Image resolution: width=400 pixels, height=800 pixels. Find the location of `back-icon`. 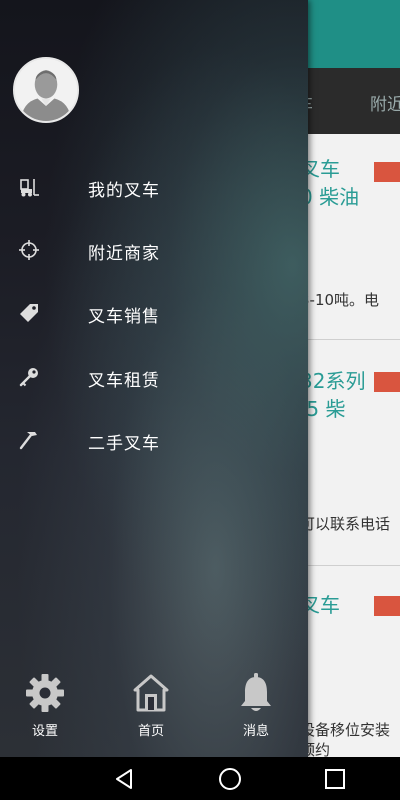

back-icon is located at coordinates (124, 779).